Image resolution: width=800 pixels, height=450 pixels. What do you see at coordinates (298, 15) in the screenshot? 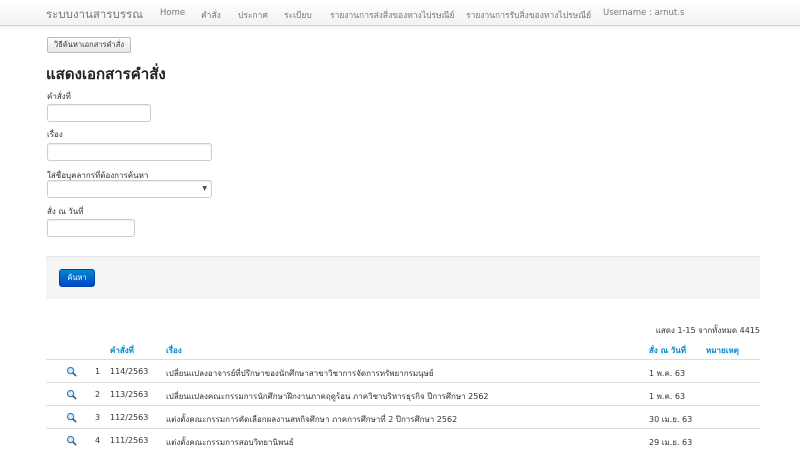
I see `nav-regulations: ระเบียบ` at bounding box center [298, 15].